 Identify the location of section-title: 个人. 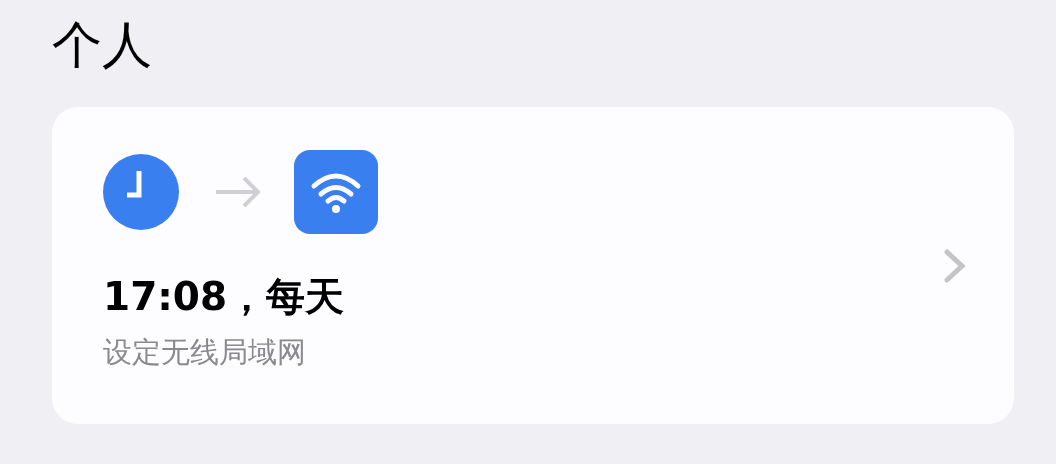
(102, 45).